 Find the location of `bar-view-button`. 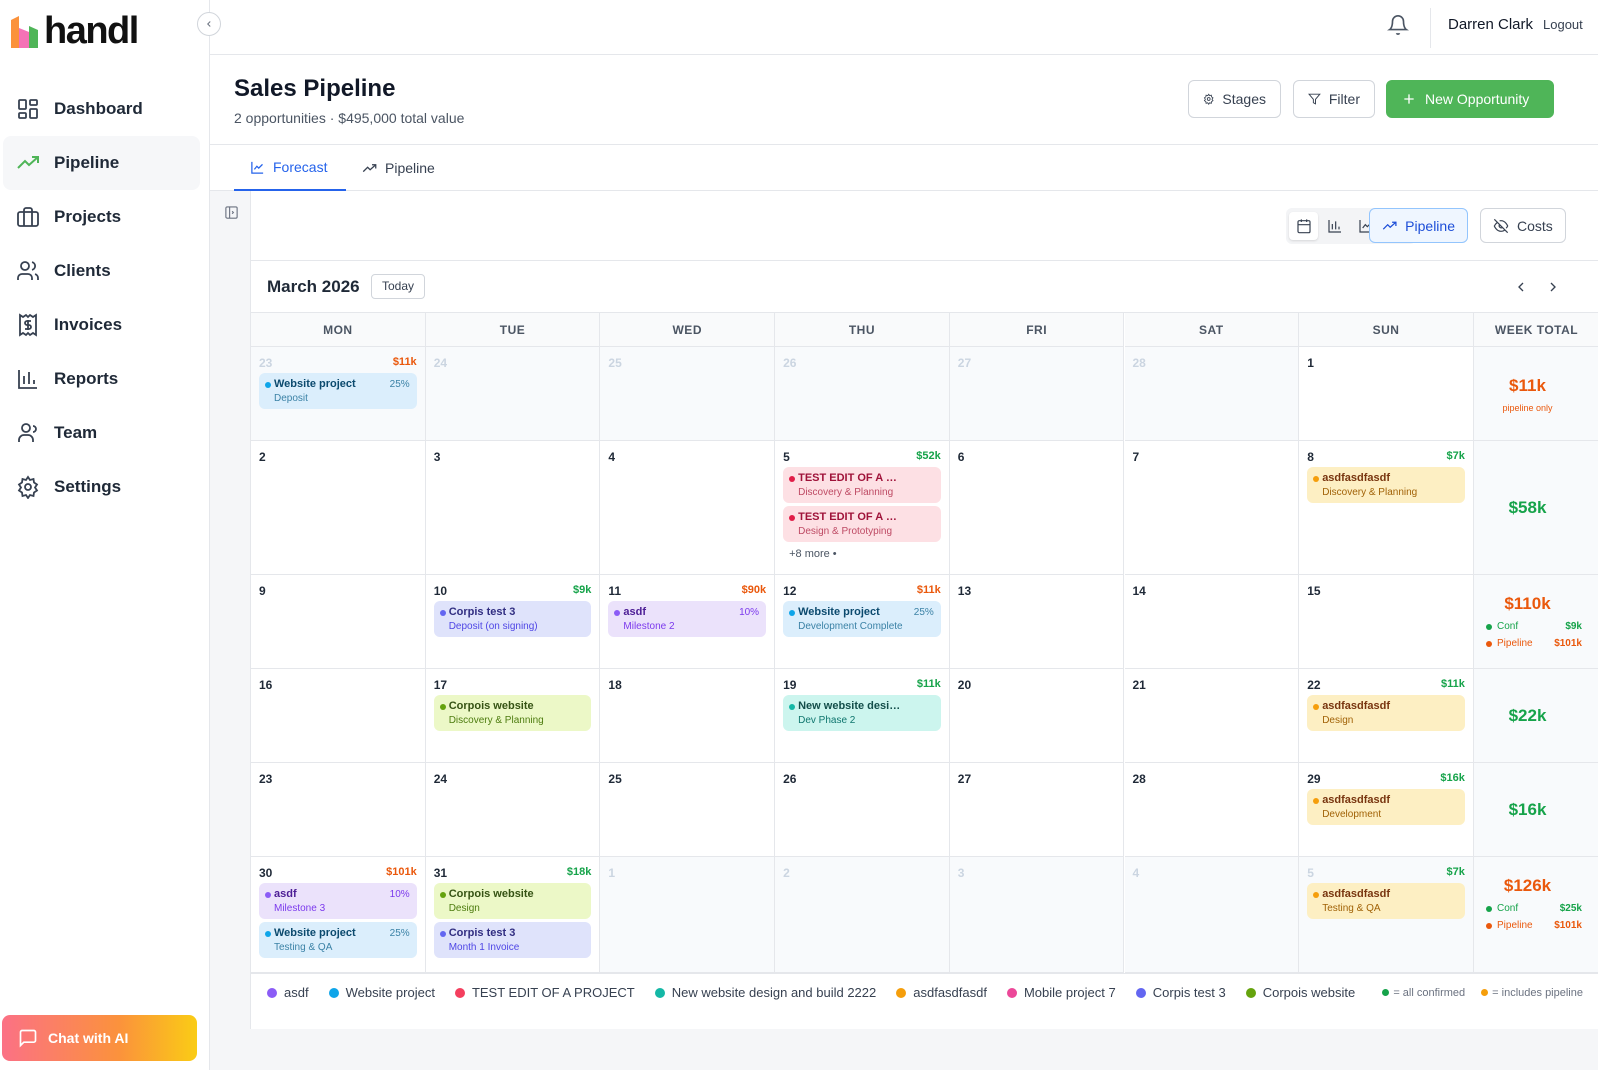

bar-view-button is located at coordinates (1334, 226).